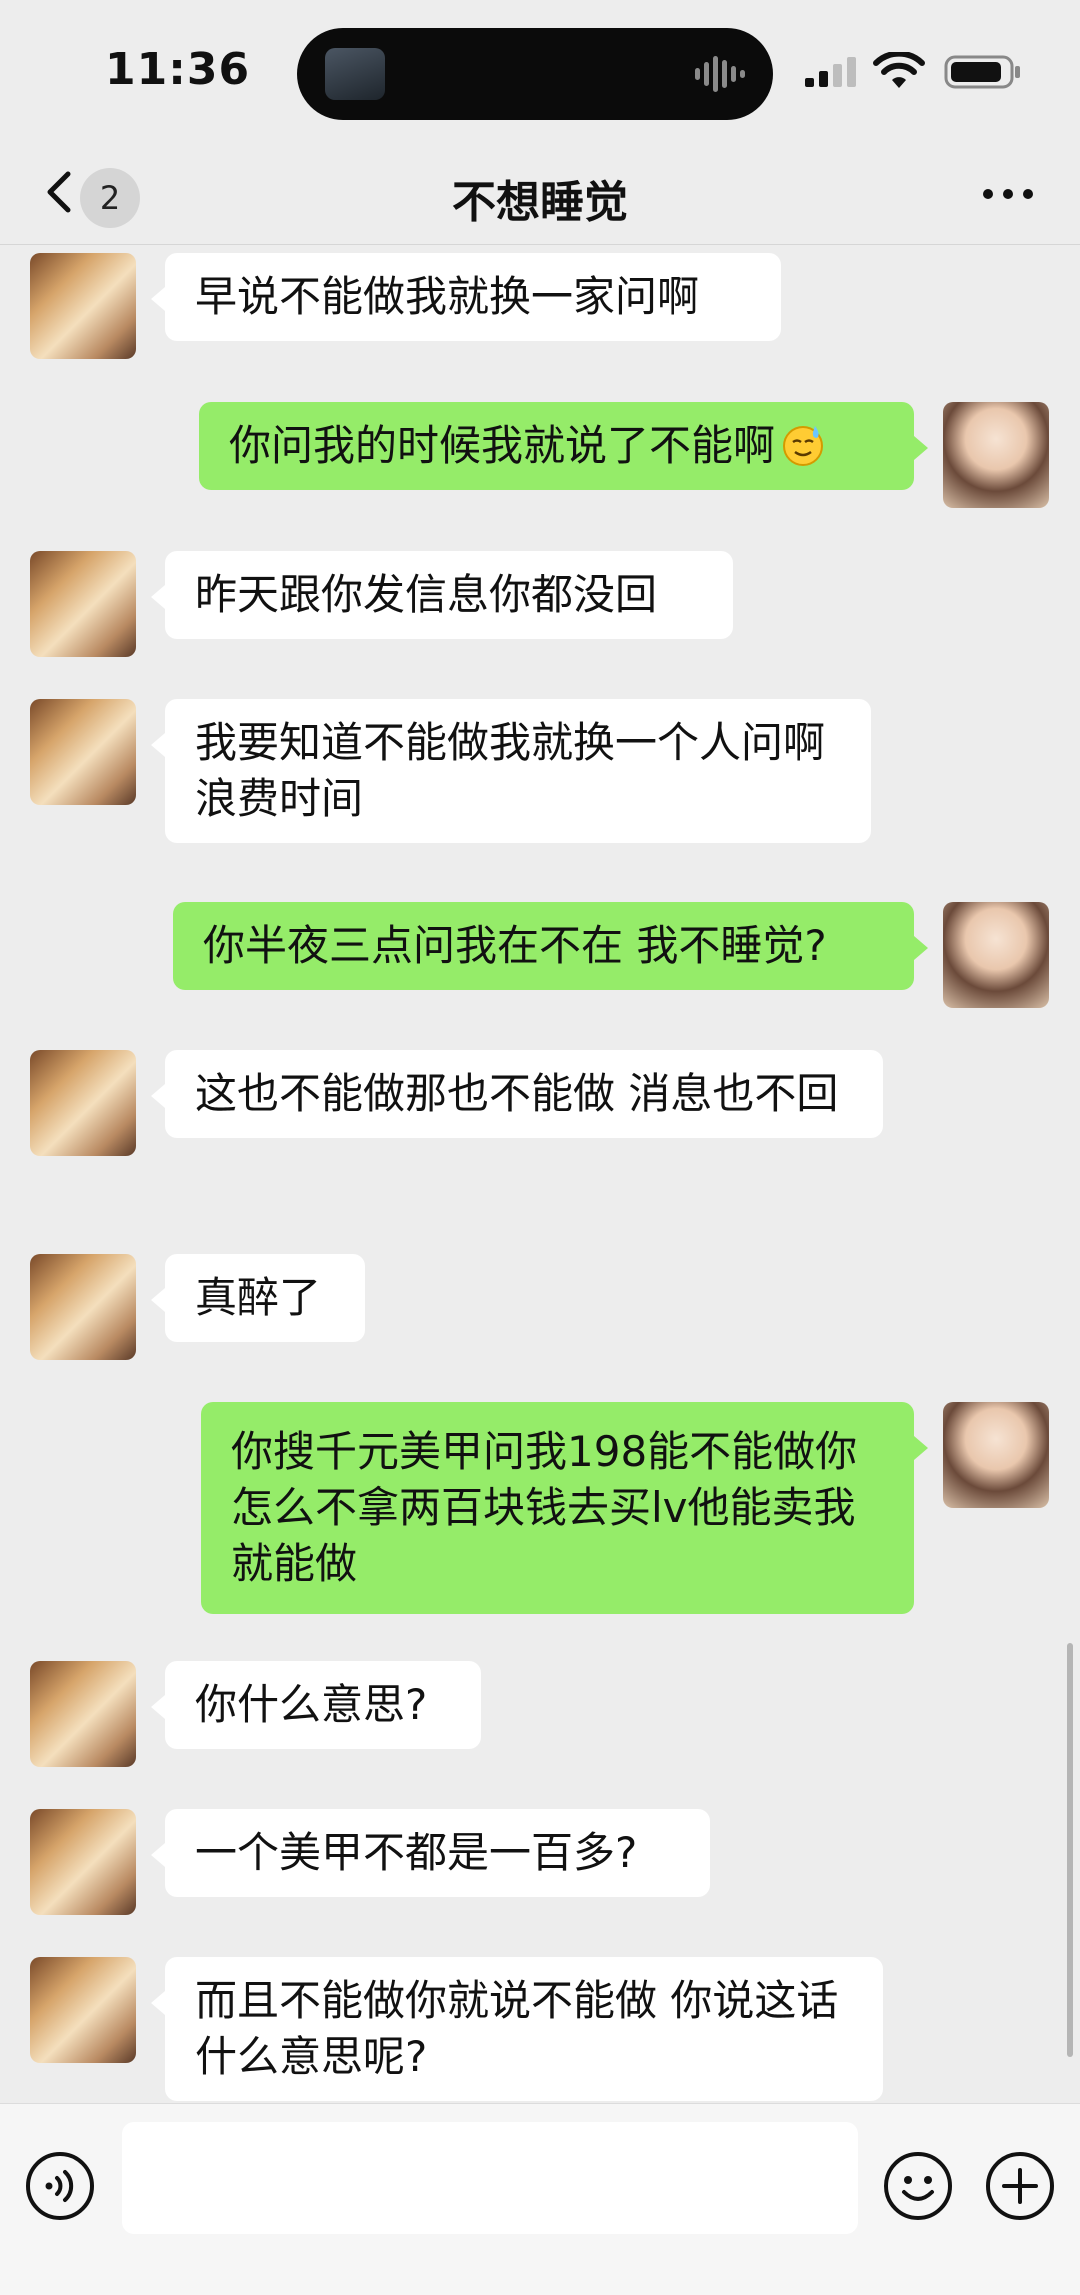 The image size is (1080, 2295). Describe the element at coordinates (550, 946) in the screenshot. I see `message-bubble: 你半夜三点问我在不在 我不睡觉?` at that location.